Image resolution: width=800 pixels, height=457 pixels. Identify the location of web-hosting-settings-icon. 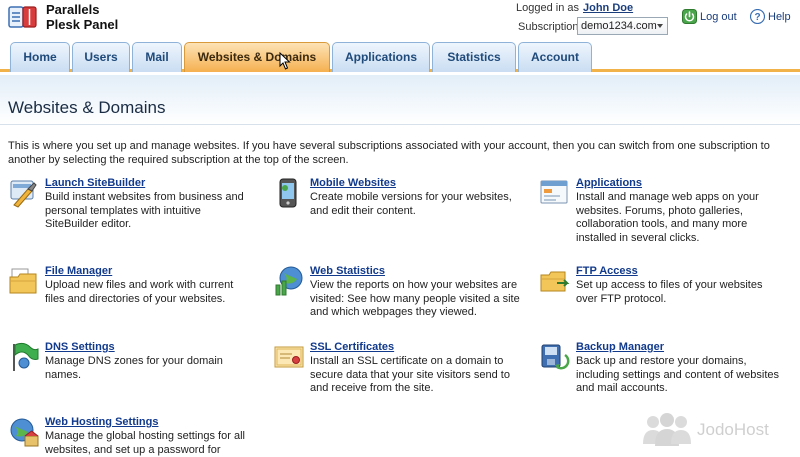
(24, 432).